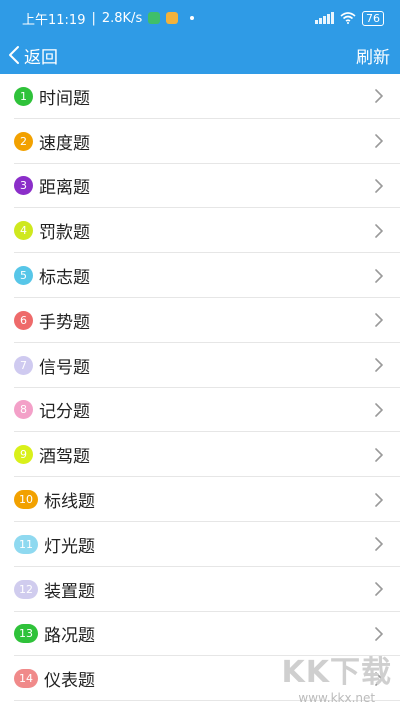  What do you see at coordinates (200, 96) in the screenshot?
I see `list-item: 1 时间题` at bounding box center [200, 96].